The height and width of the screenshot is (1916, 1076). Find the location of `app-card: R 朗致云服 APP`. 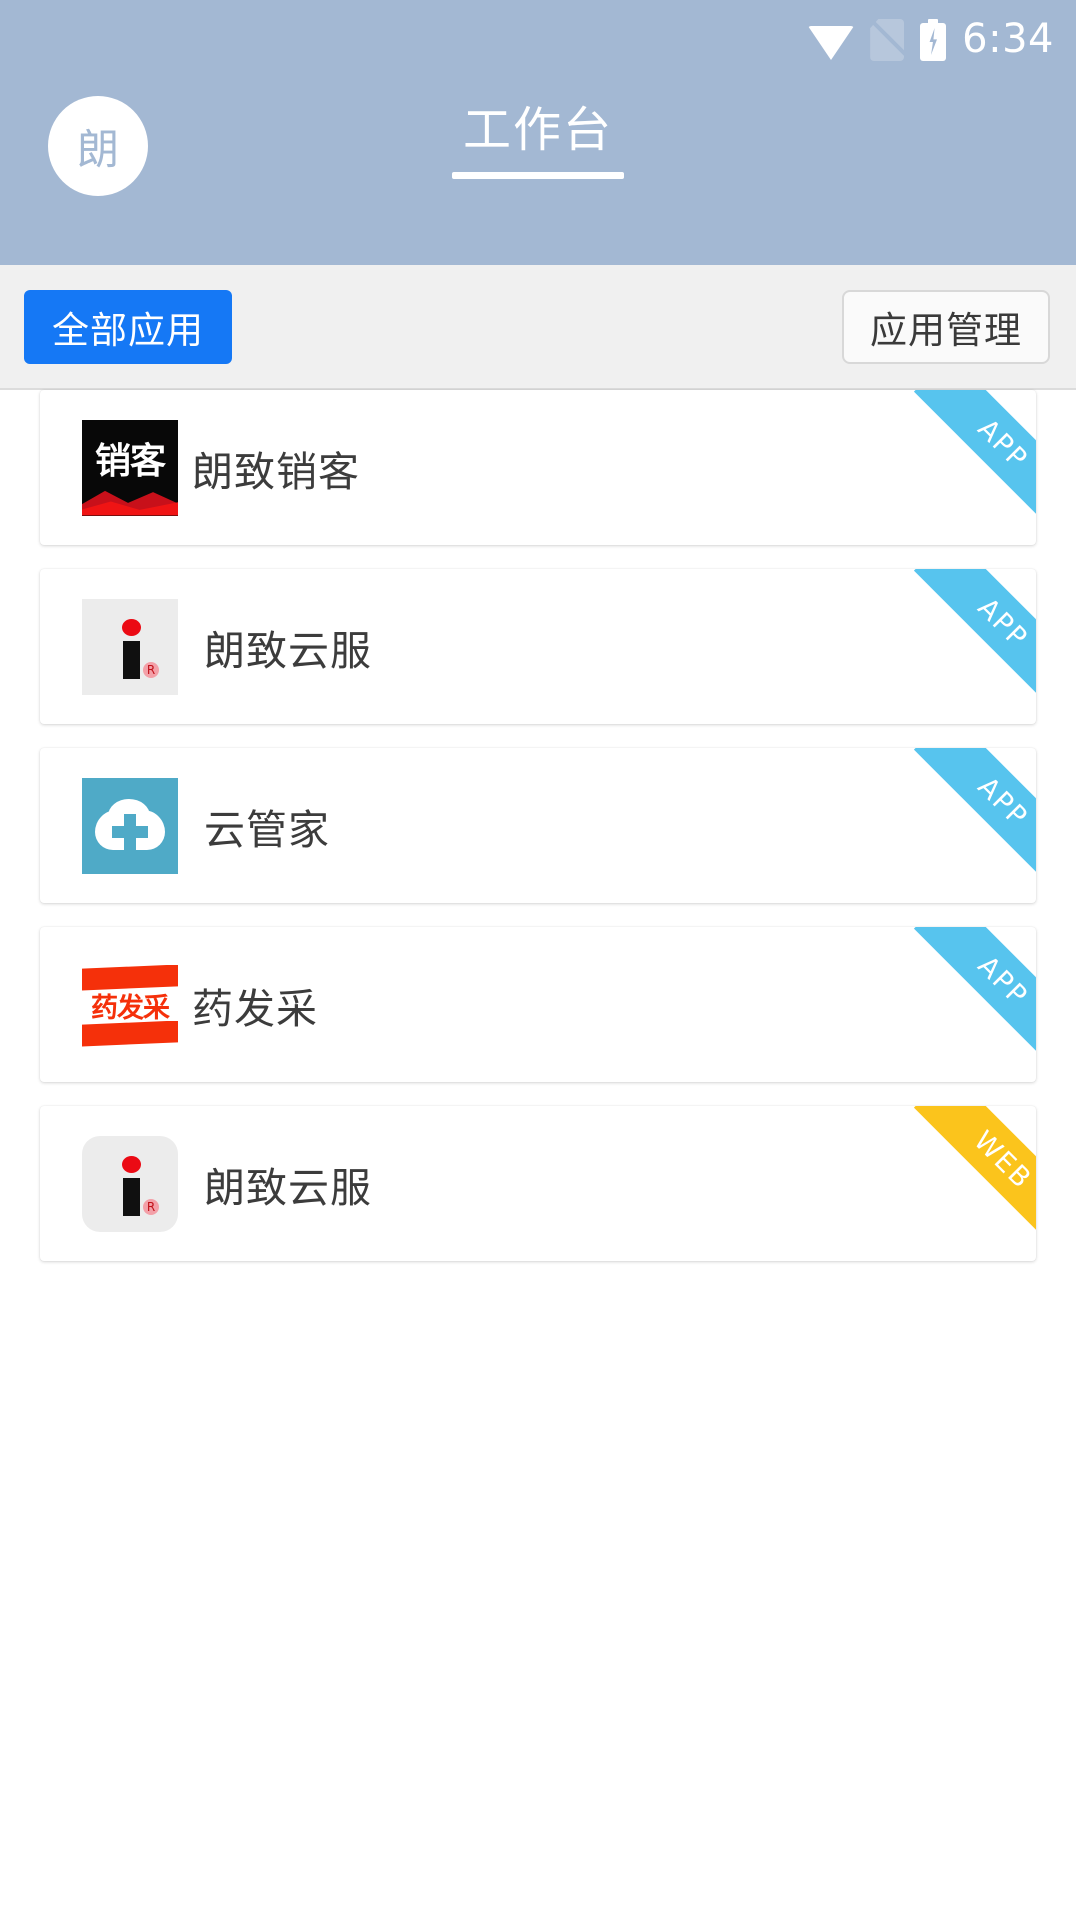

app-card: R 朗致云服 APP is located at coordinates (538, 646).